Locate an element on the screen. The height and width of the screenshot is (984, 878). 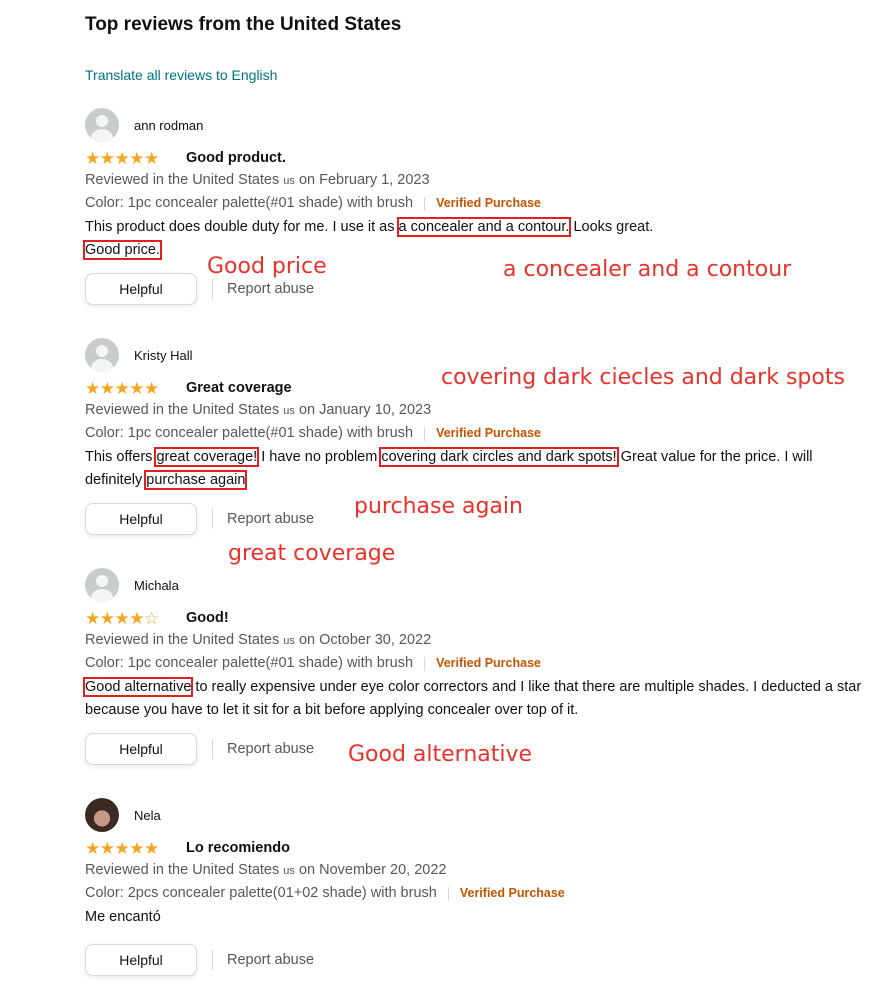
star-outline-icon: ☆ is located at coordinates (151, 618).